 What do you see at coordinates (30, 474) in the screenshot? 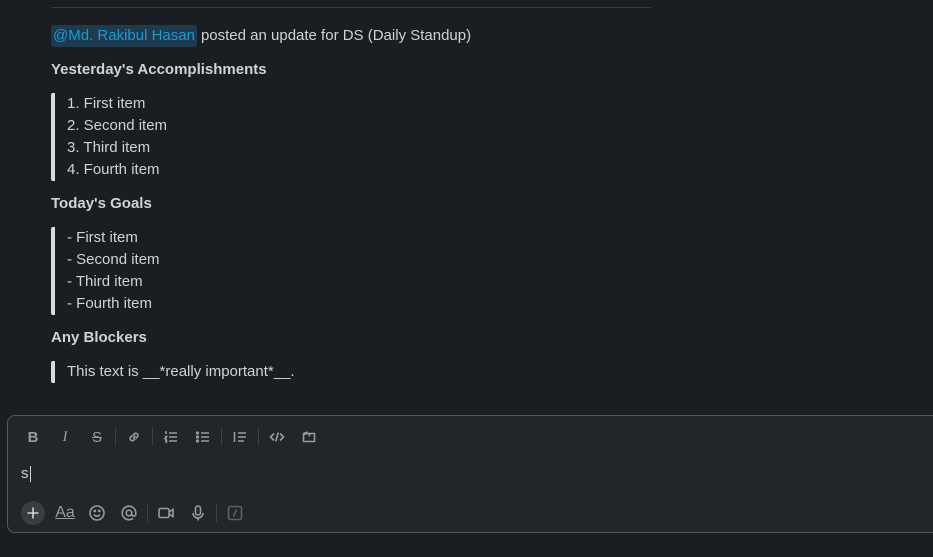
I see `text-caret` at bounding box center [30, 474].